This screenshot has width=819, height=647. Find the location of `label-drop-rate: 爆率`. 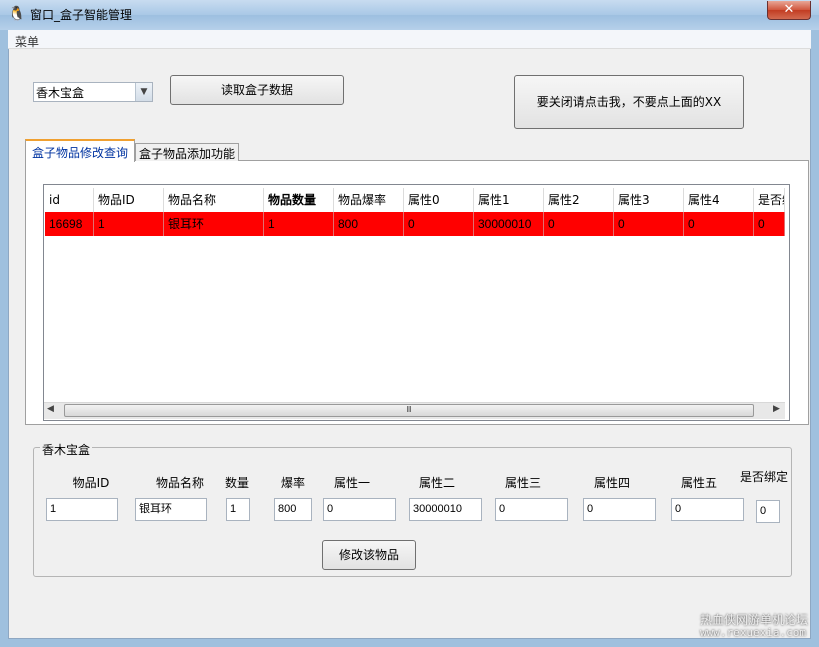

label-drop-rate: 爆率 is located at coordinates (292, 483).